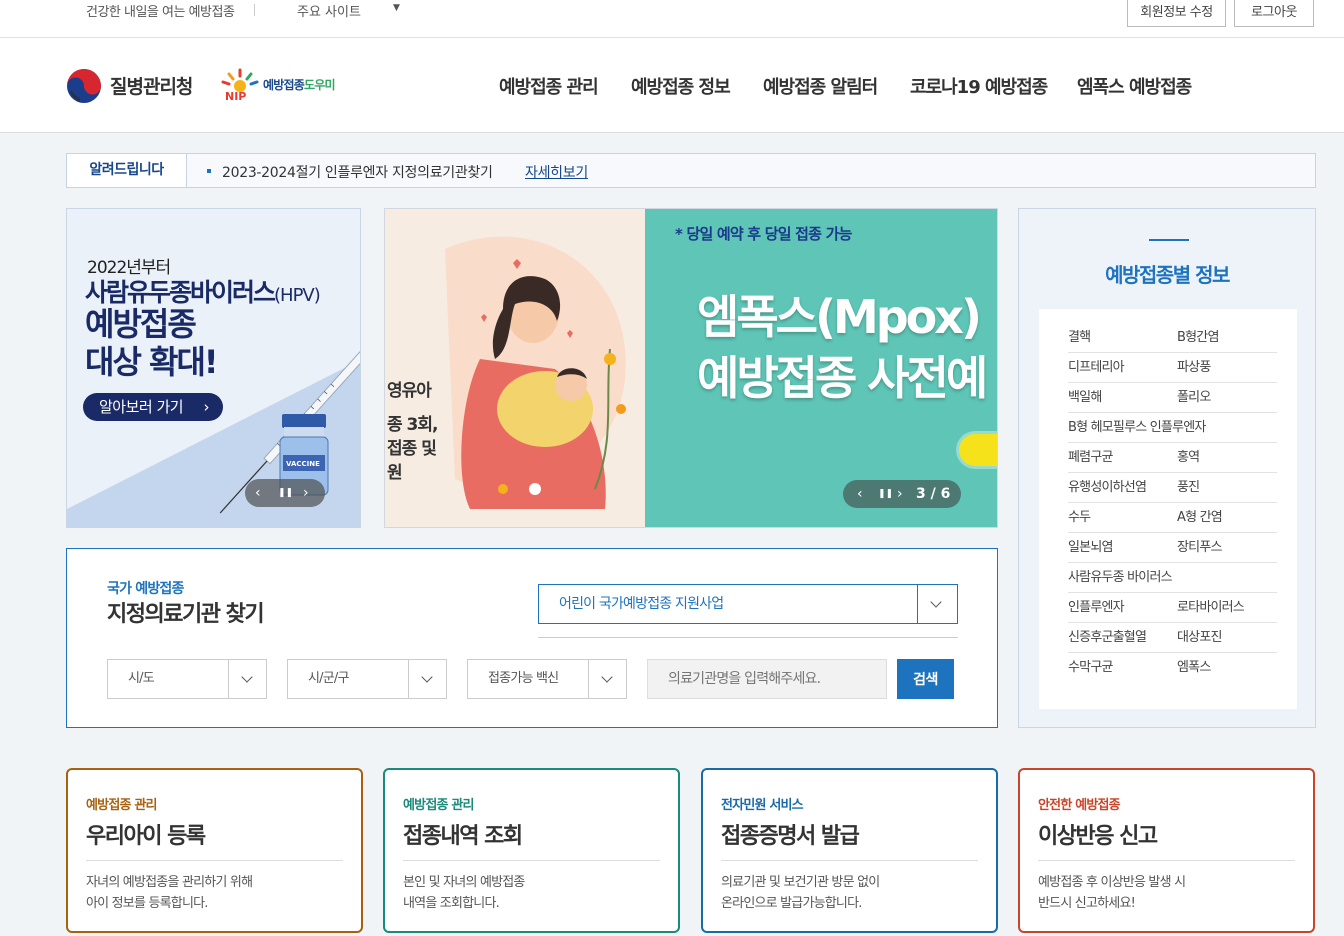 This screenshot has height=936, width=1344. Describe the element at coordinates (1167, 275) in the screenshot. I see `vaccine-info-title: 예방접종별 정보` at that location.